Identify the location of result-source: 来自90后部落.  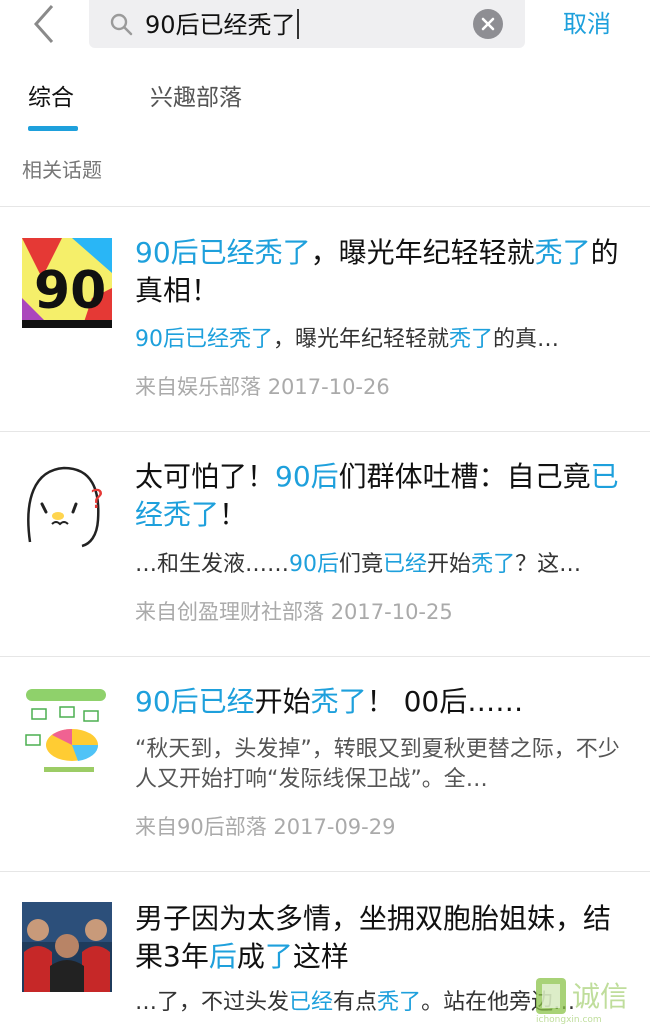
(201, 827).